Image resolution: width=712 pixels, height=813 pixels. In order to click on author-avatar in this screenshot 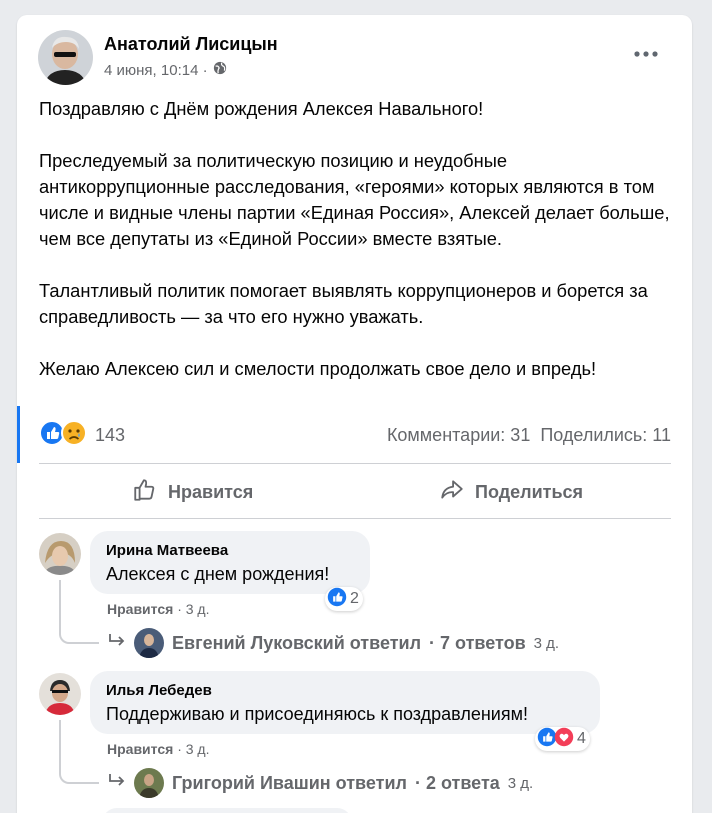, I will do `click(65, 57)`.